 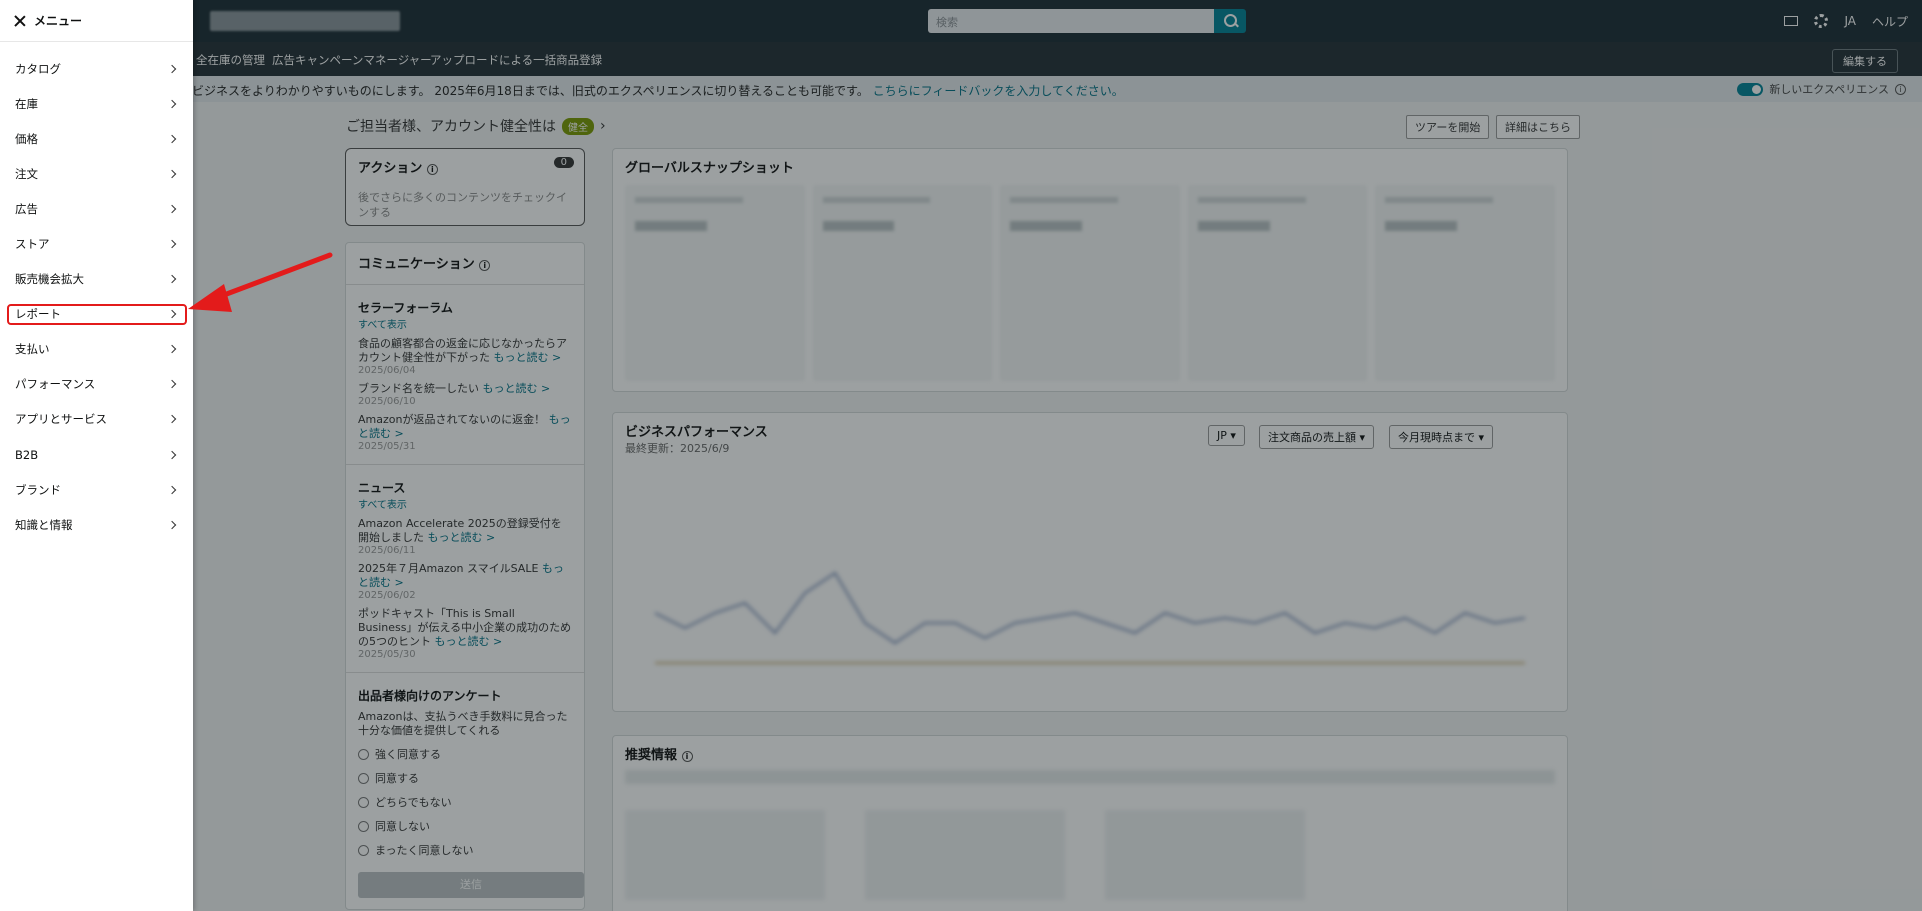 I want to click on menu-item-label: パフォーマンス, so click(x=55, y=384).